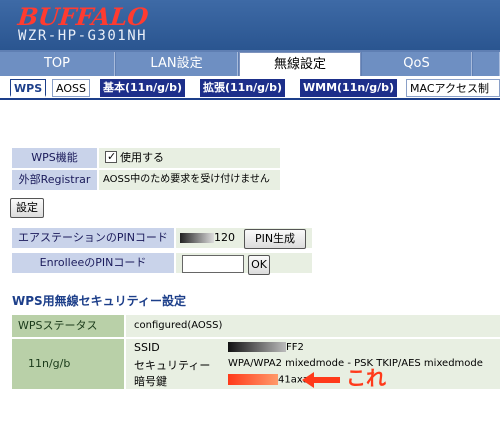  What do you see at coordinates (57, 64) in the screenshot?
I see `tab-top: TOP` at bounding box center [57, 64].